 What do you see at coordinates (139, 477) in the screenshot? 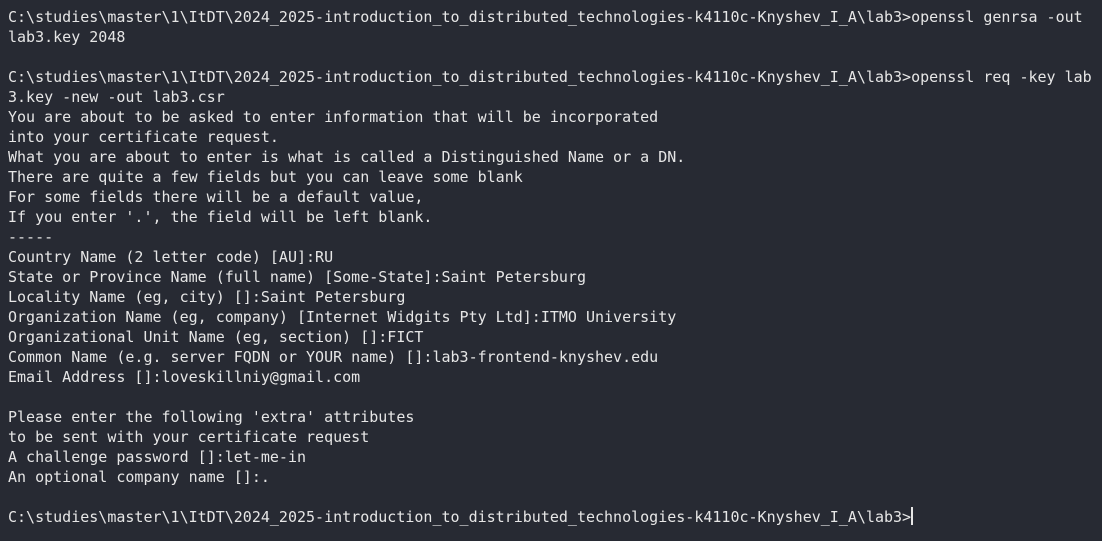
I see `output-line: An optional company name []:.` at bounding box center [139, 477].